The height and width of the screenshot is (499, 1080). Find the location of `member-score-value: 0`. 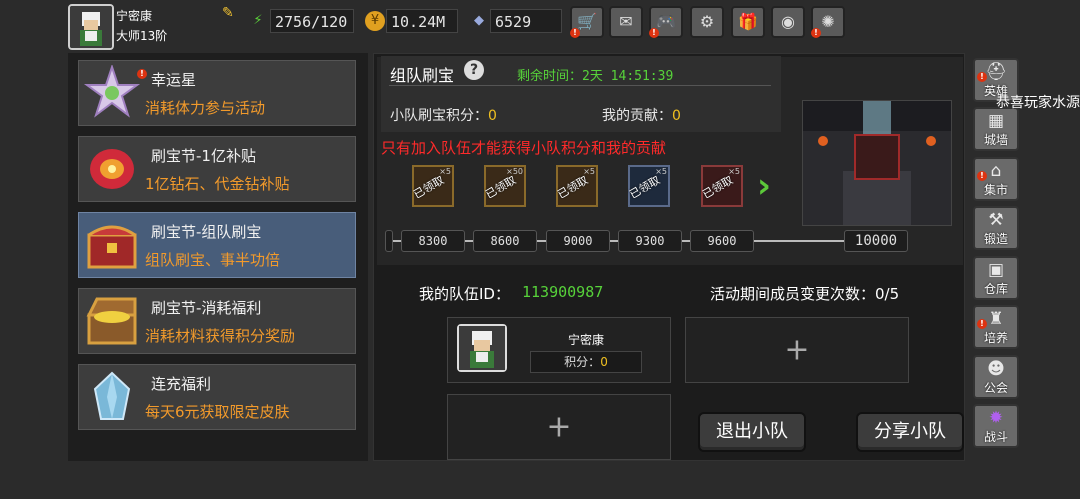

member-score-value: 0 is located at coordinates (604, 362).